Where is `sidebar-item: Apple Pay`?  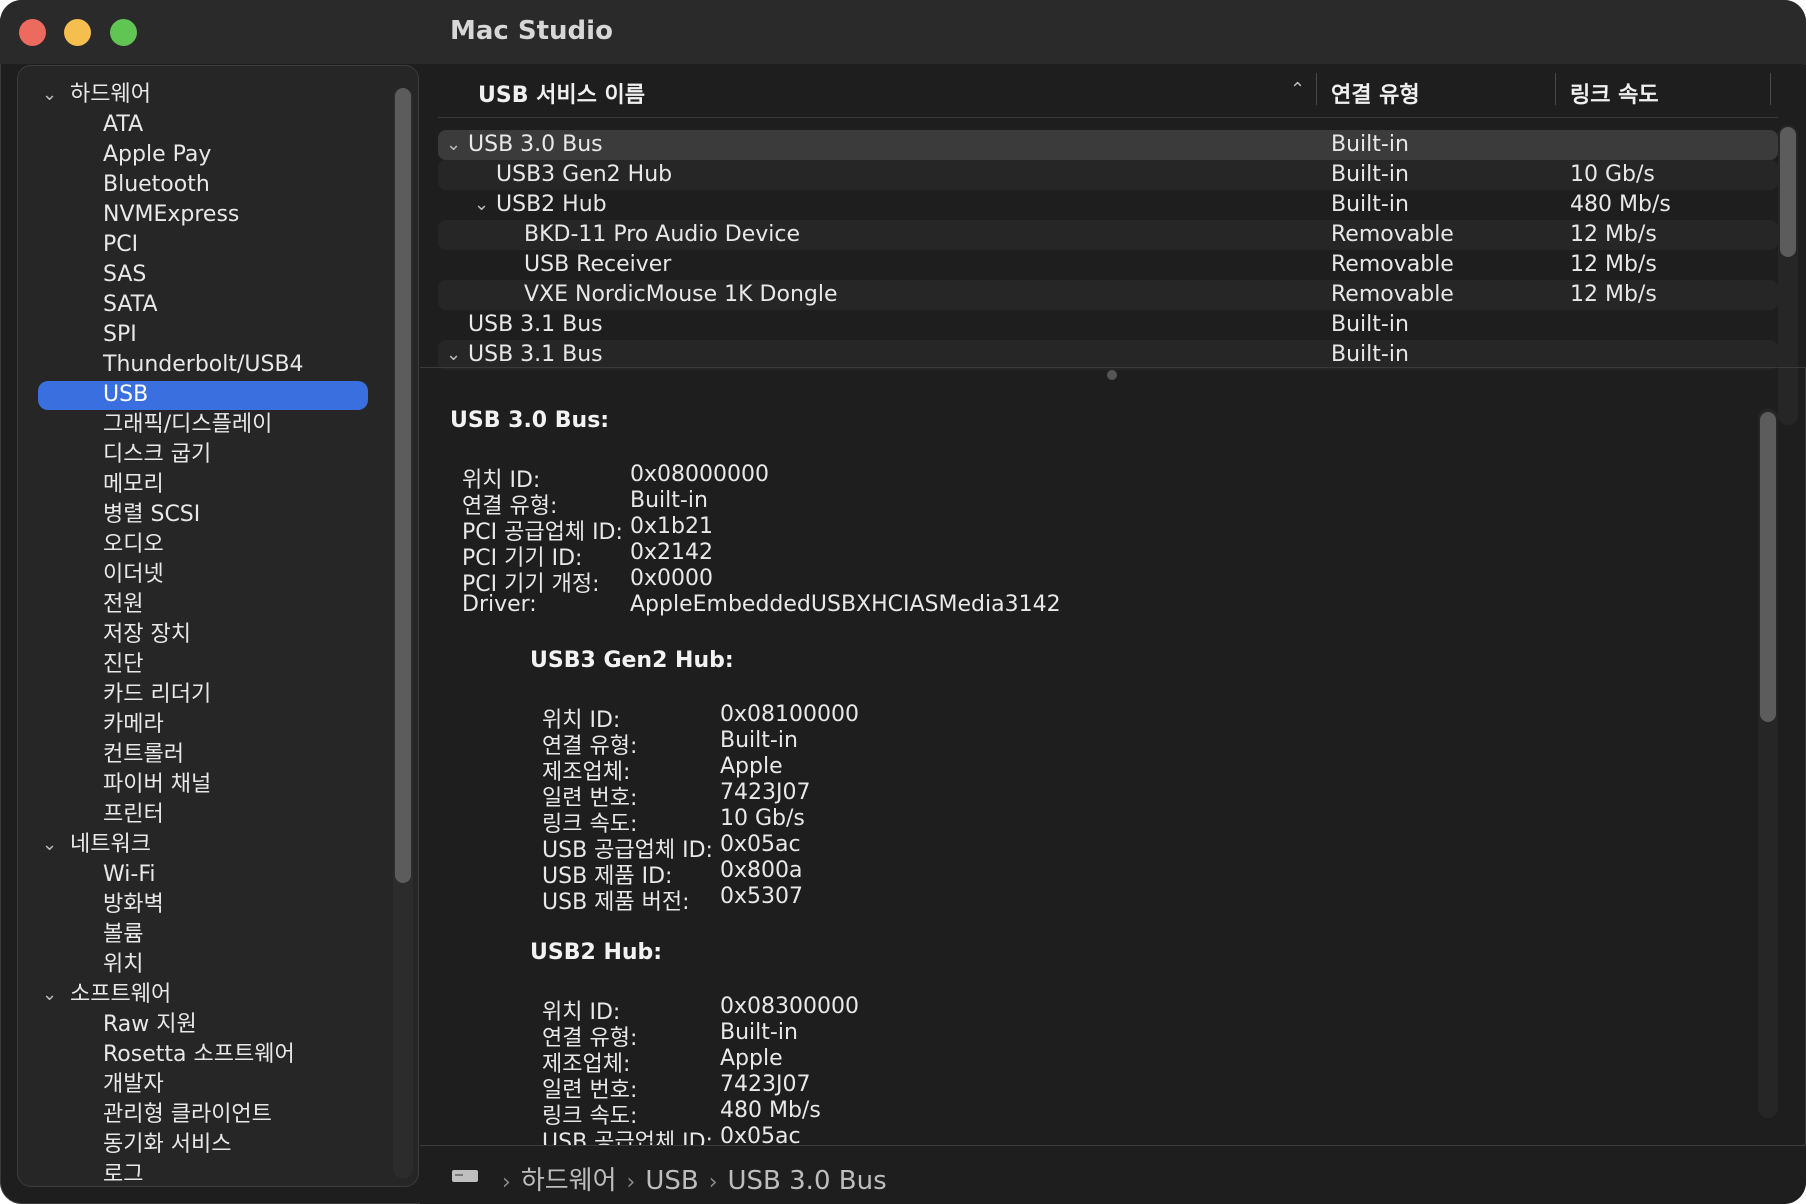
sidebar-item: Apple Pay is located at coordinates (208, 155).